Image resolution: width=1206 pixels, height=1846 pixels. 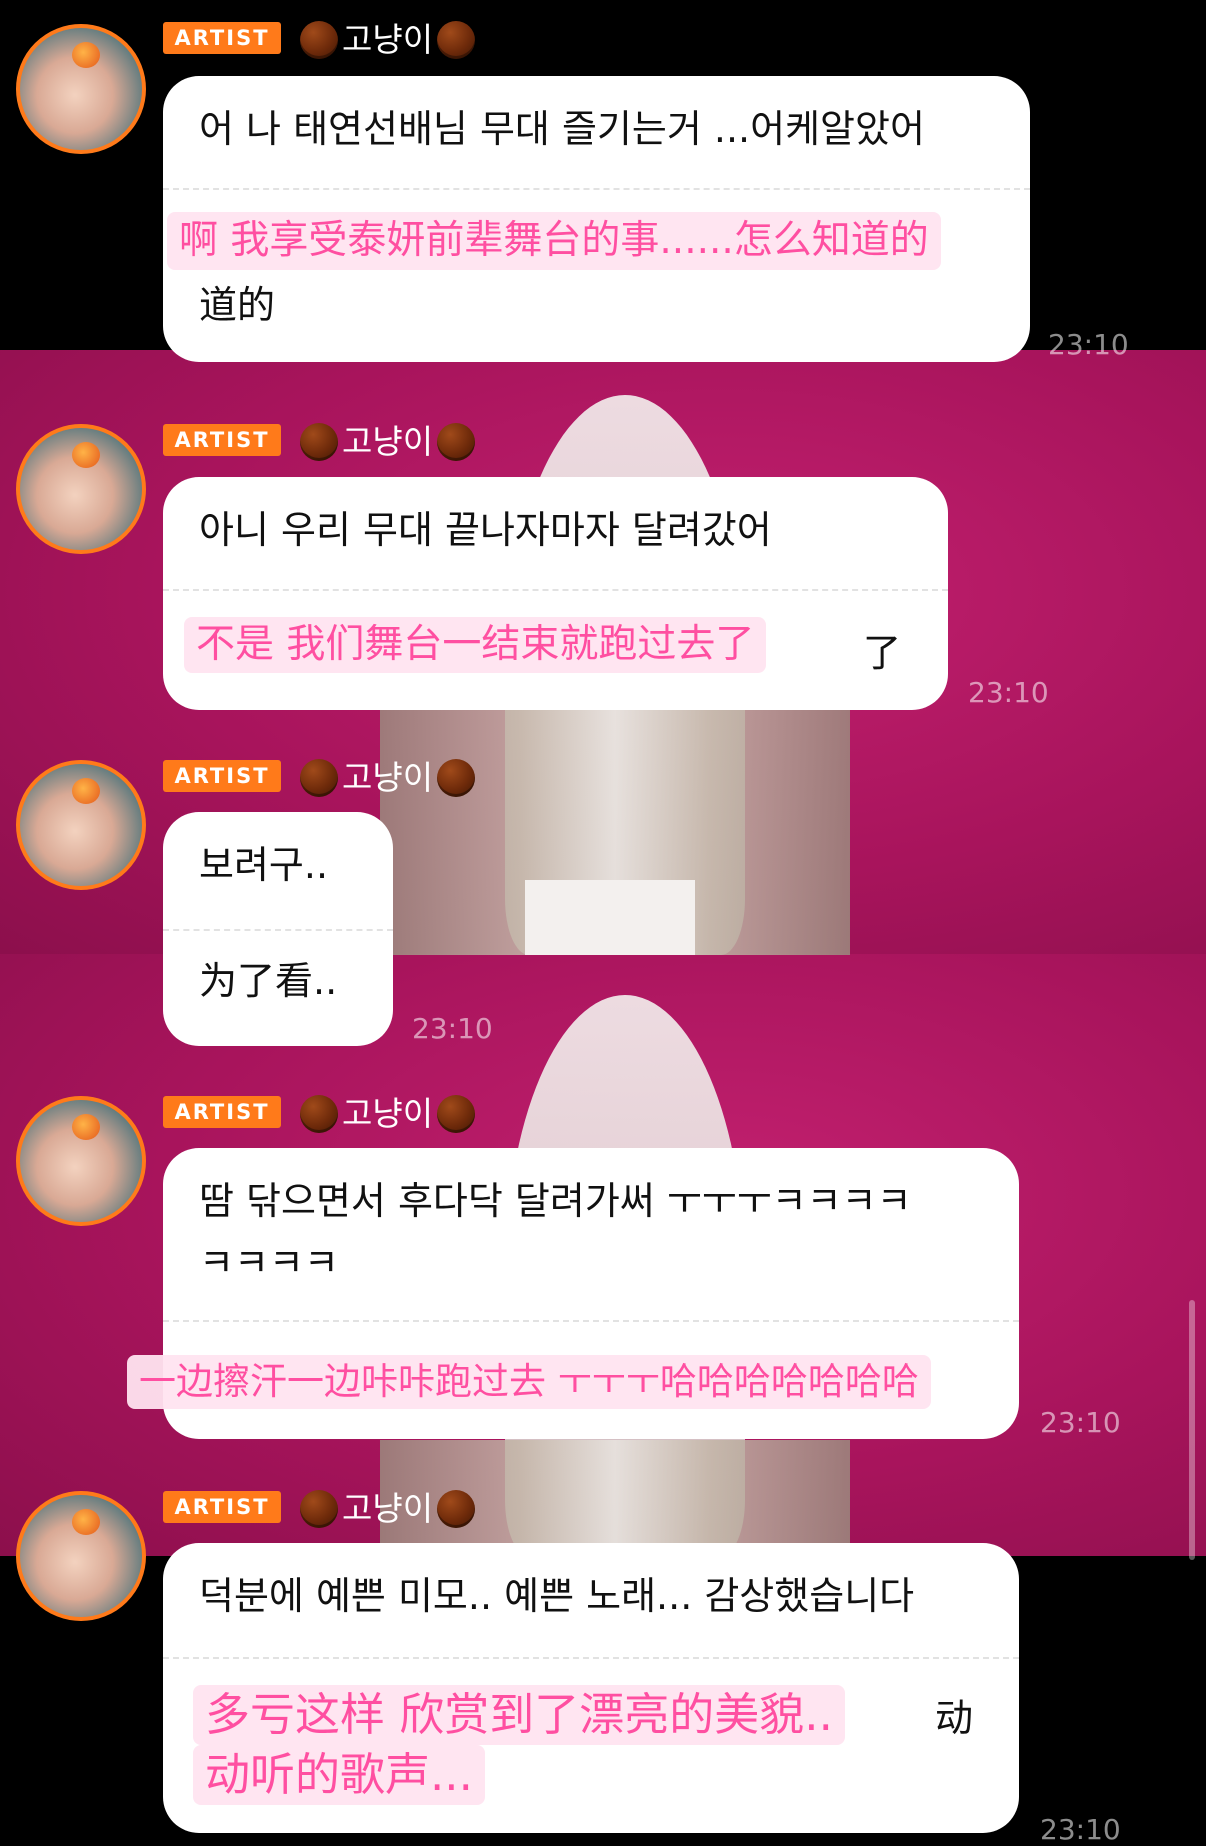 What do you see at coordinates (519, 1715) in the screenshot?
I see `translation-highlight: 多亏这样 欣赏到了漂亮的美貌..` at bounding box center [519, 1715].